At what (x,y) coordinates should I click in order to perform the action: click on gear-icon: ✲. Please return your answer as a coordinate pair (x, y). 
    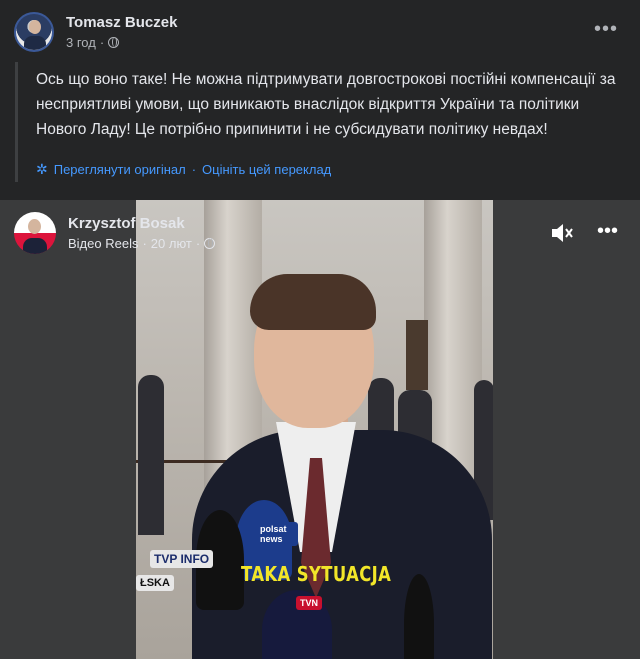
    Looking at the image, I should click on (42, 169).